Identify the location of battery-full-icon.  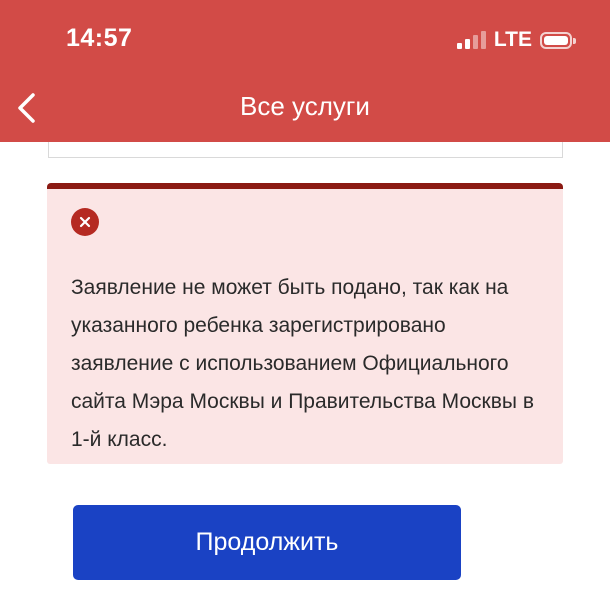
(558, 40).